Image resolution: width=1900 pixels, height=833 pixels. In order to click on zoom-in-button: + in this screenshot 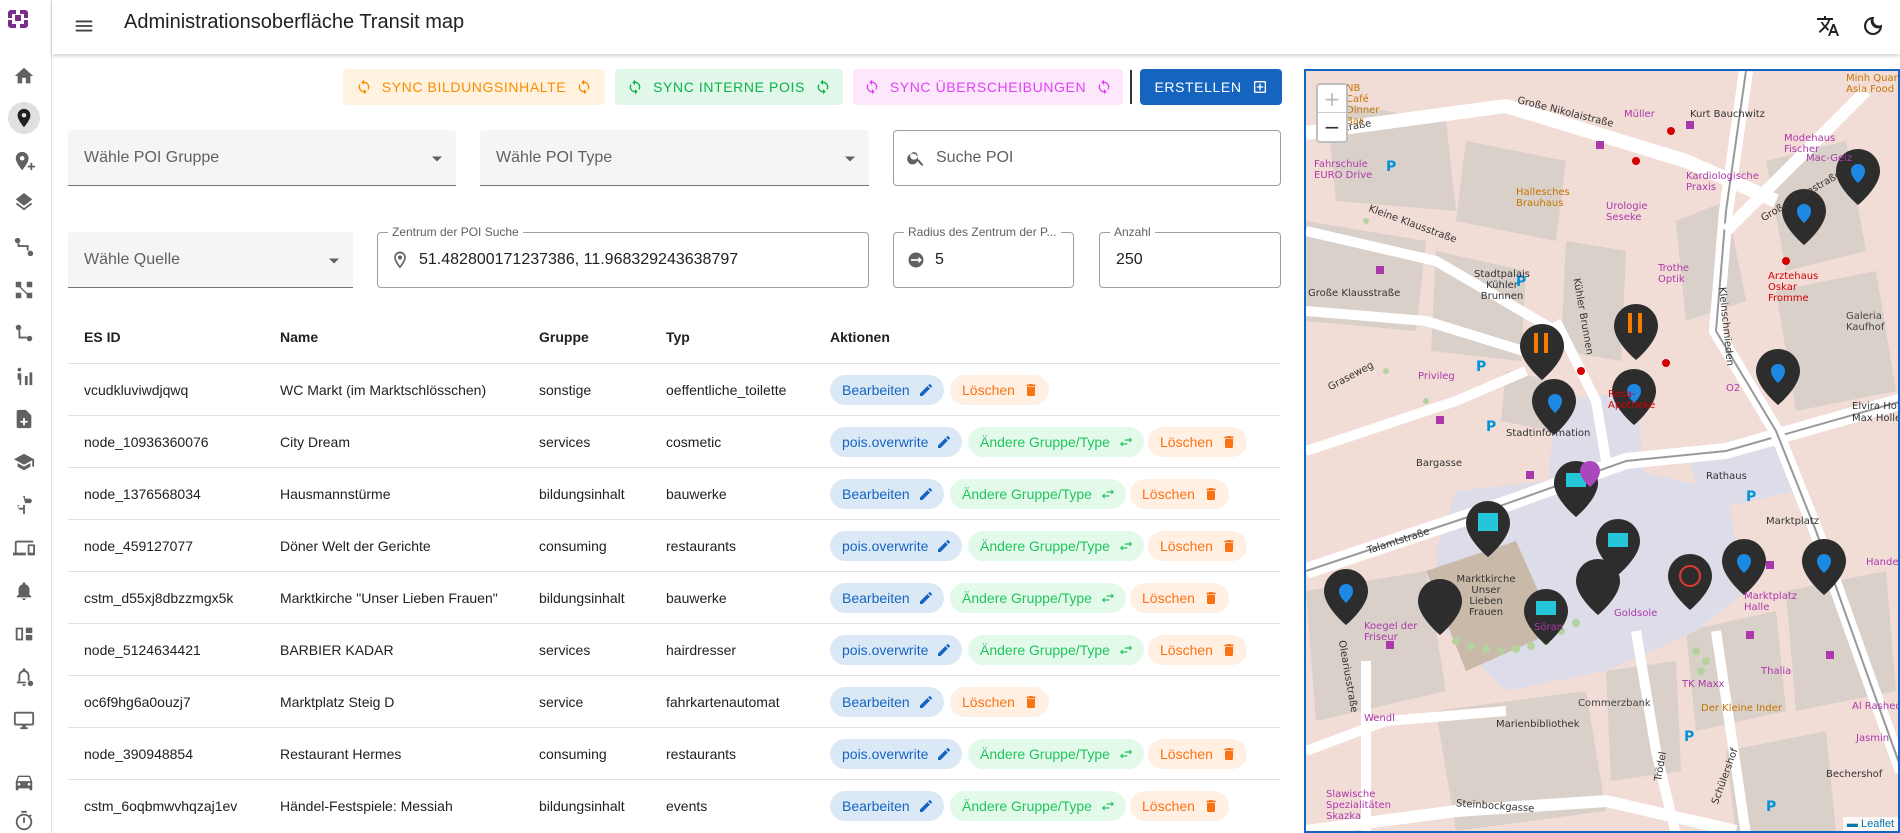, I will do `click(1332, 99)`.